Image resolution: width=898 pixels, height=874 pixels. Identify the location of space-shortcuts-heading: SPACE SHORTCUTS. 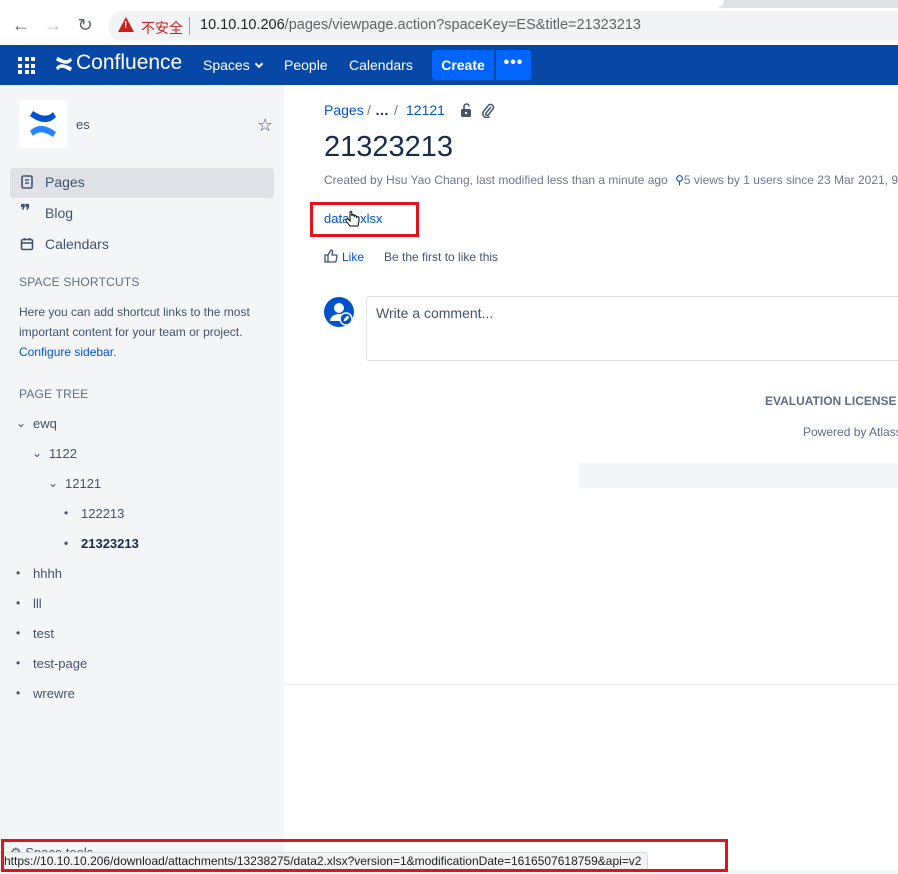
(79, 282).